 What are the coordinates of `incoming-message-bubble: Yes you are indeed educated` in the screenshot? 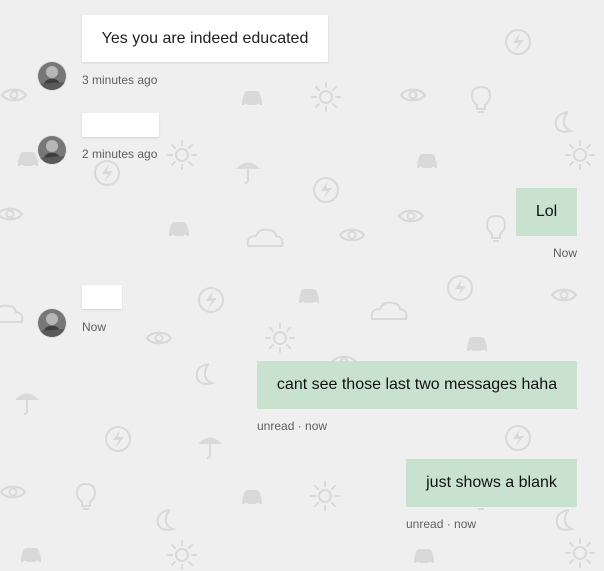 It's located at (205, 38).